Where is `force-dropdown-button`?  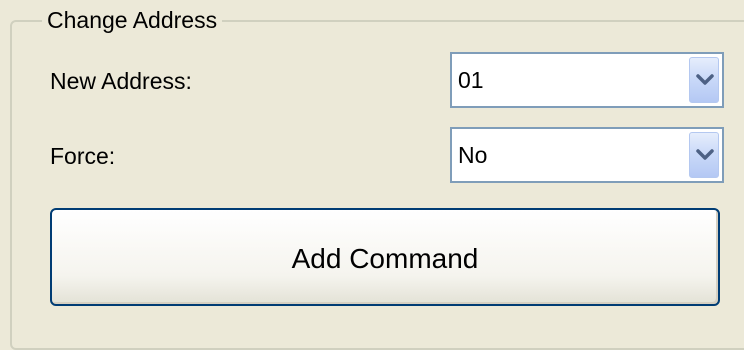 force-dropdown-button is located at coordinates (704, 155).